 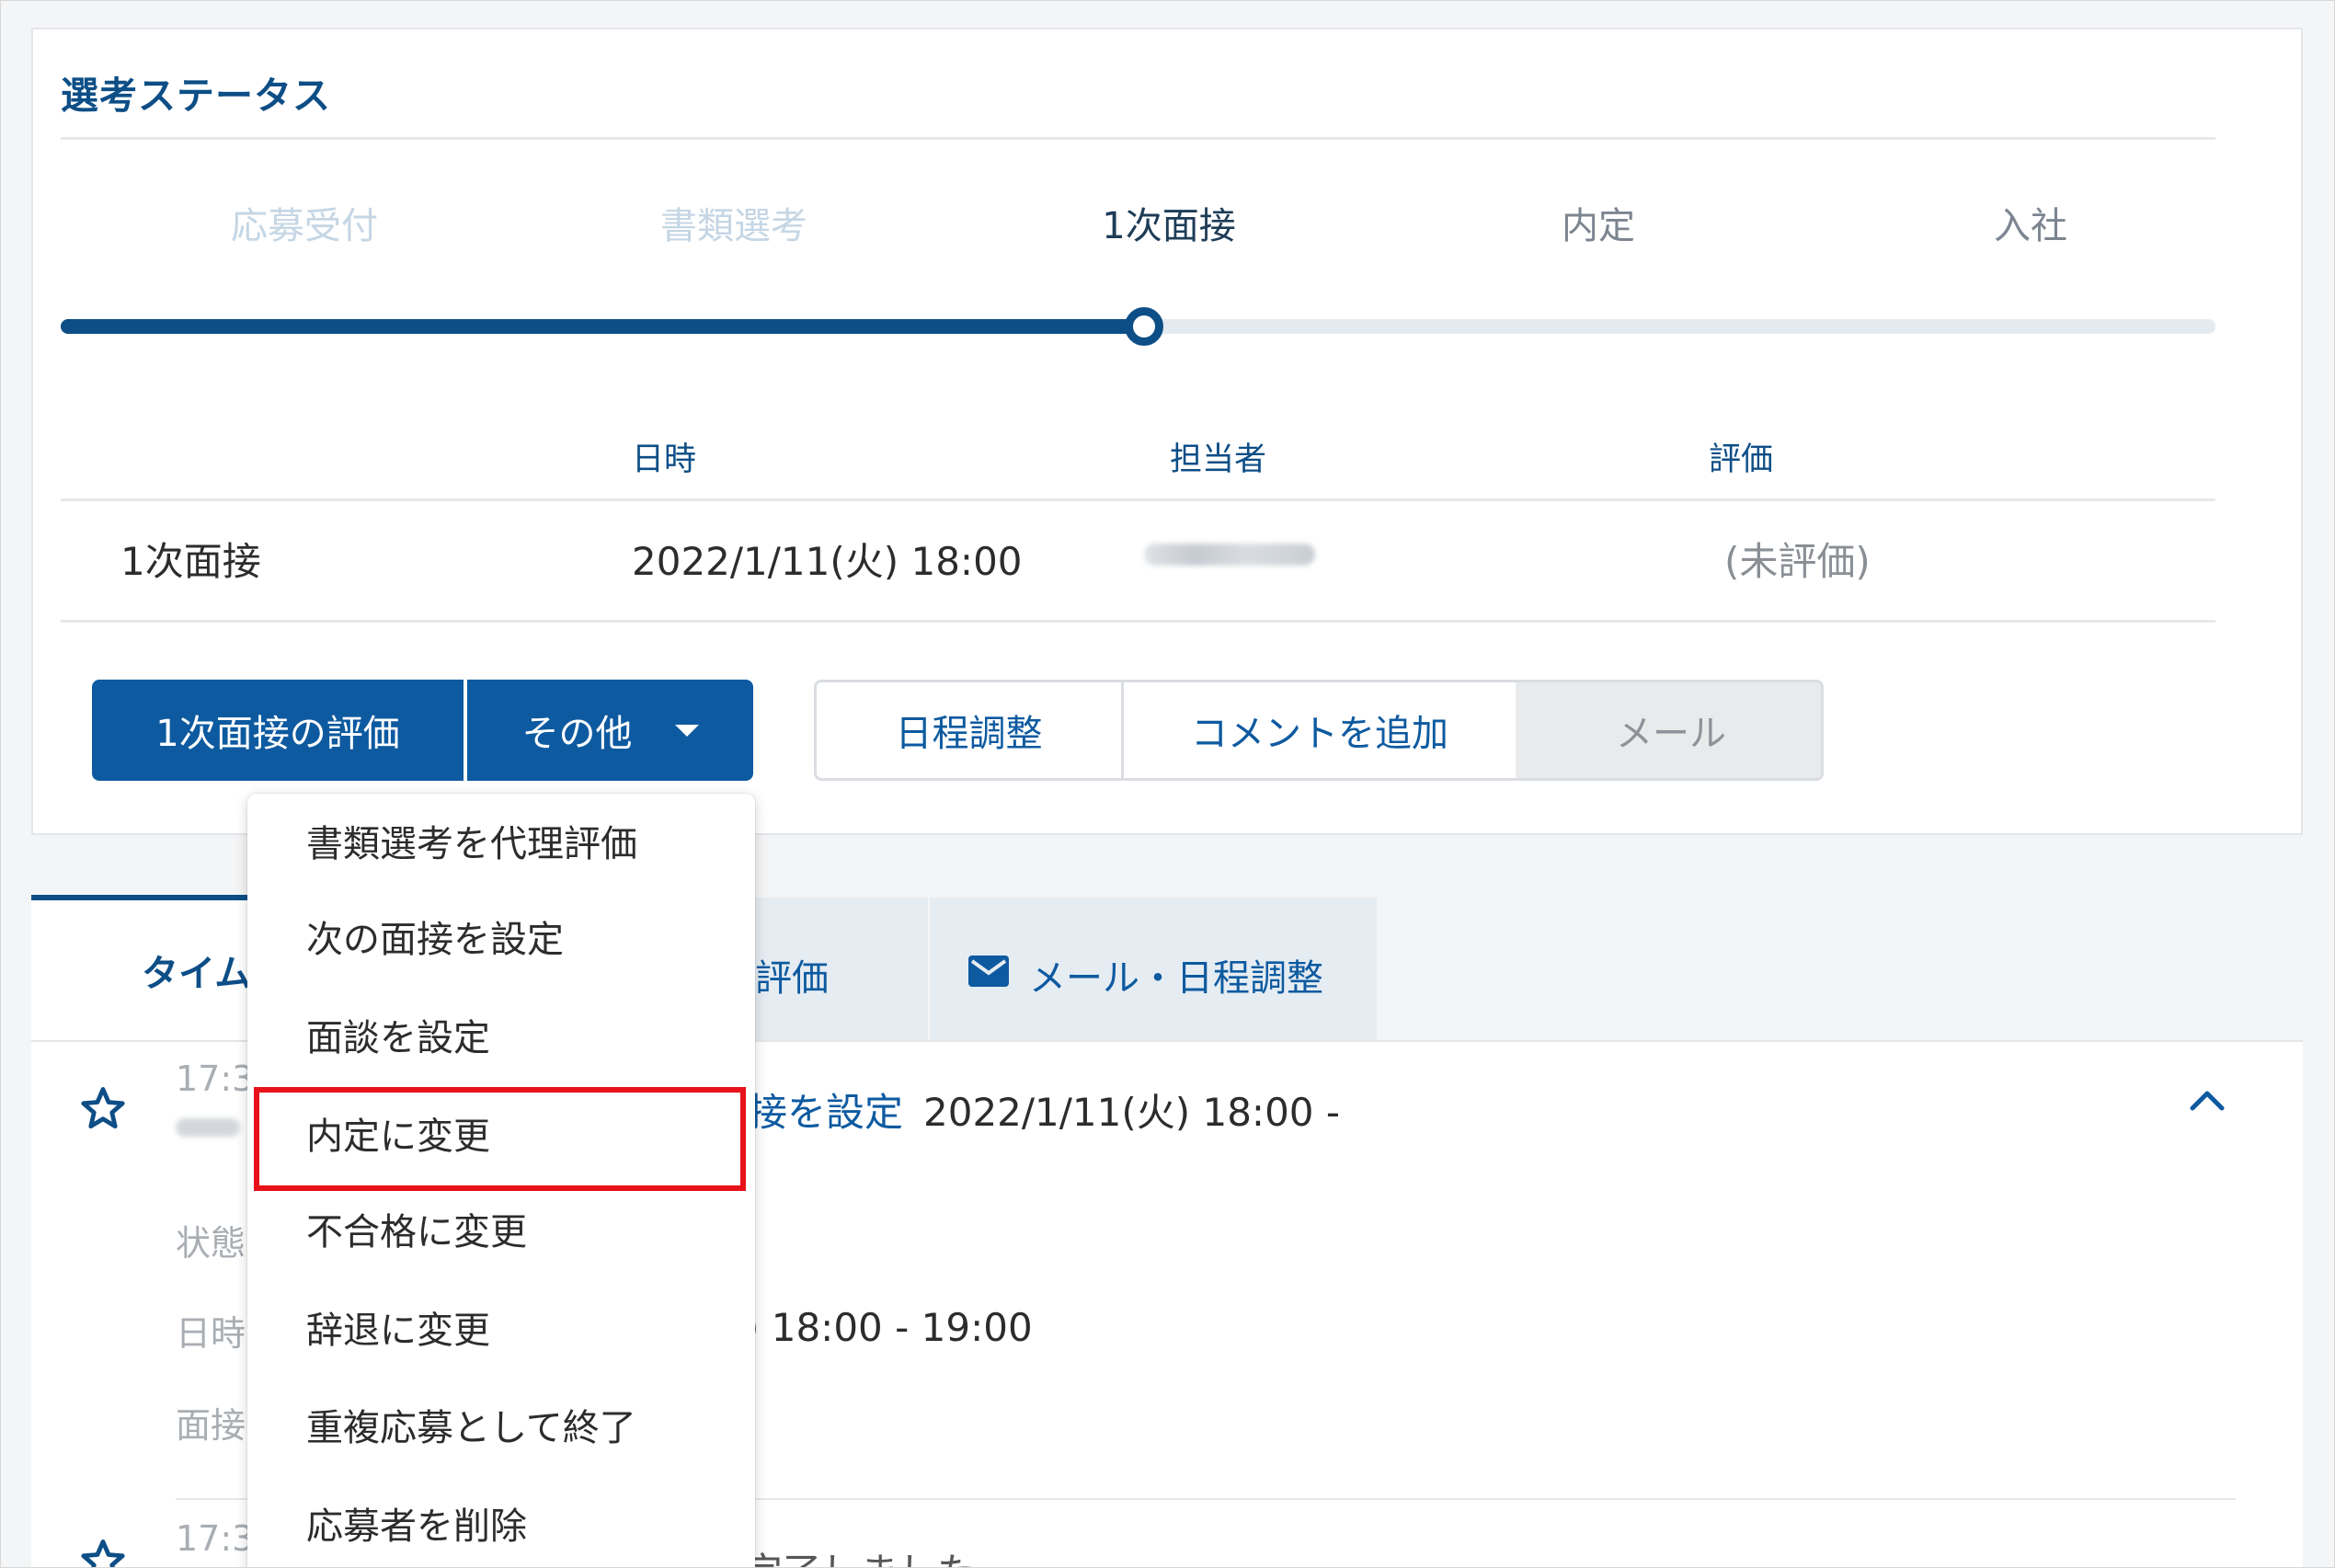 What do you see at coordinates (471, 1424) in the screenshot?
I see `menu-item-end-as-duplicate: 重複応募として終了` at bounding box center [471, 1424].